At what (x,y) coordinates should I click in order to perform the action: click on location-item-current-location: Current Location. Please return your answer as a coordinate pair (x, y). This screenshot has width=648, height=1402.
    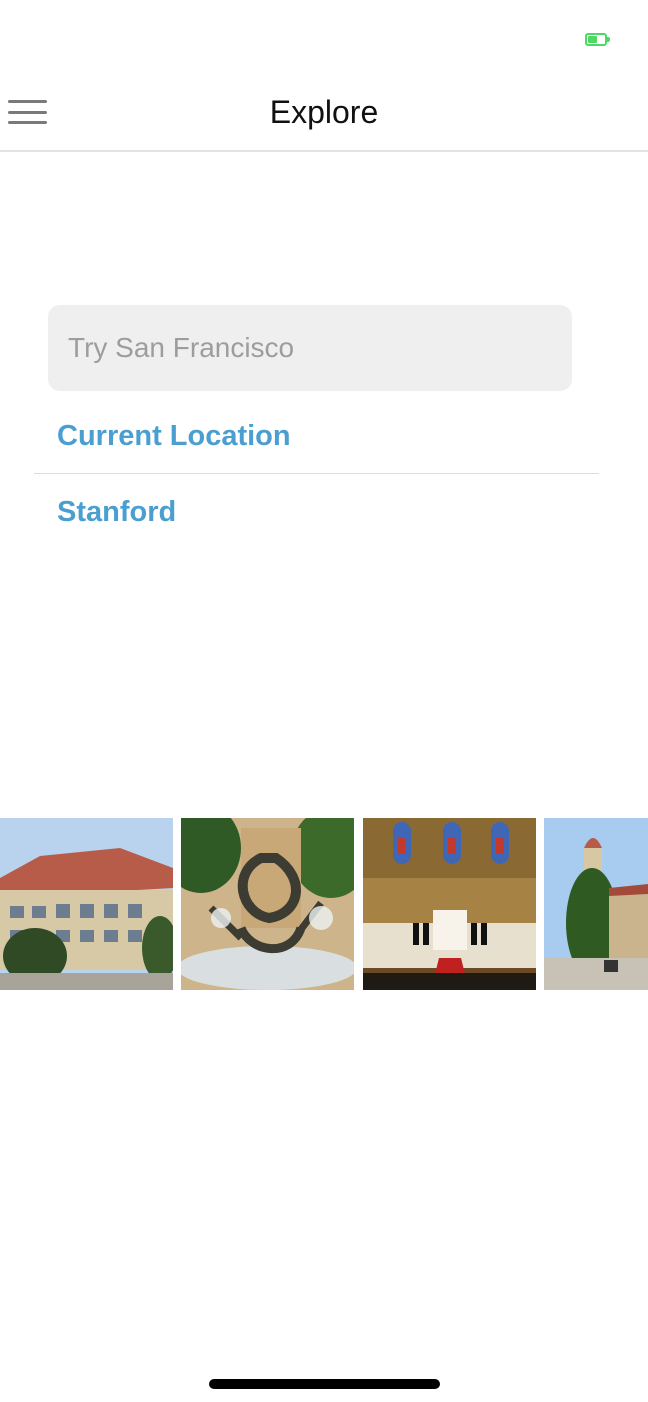
    Looking at the image, I should click on (174, 436).